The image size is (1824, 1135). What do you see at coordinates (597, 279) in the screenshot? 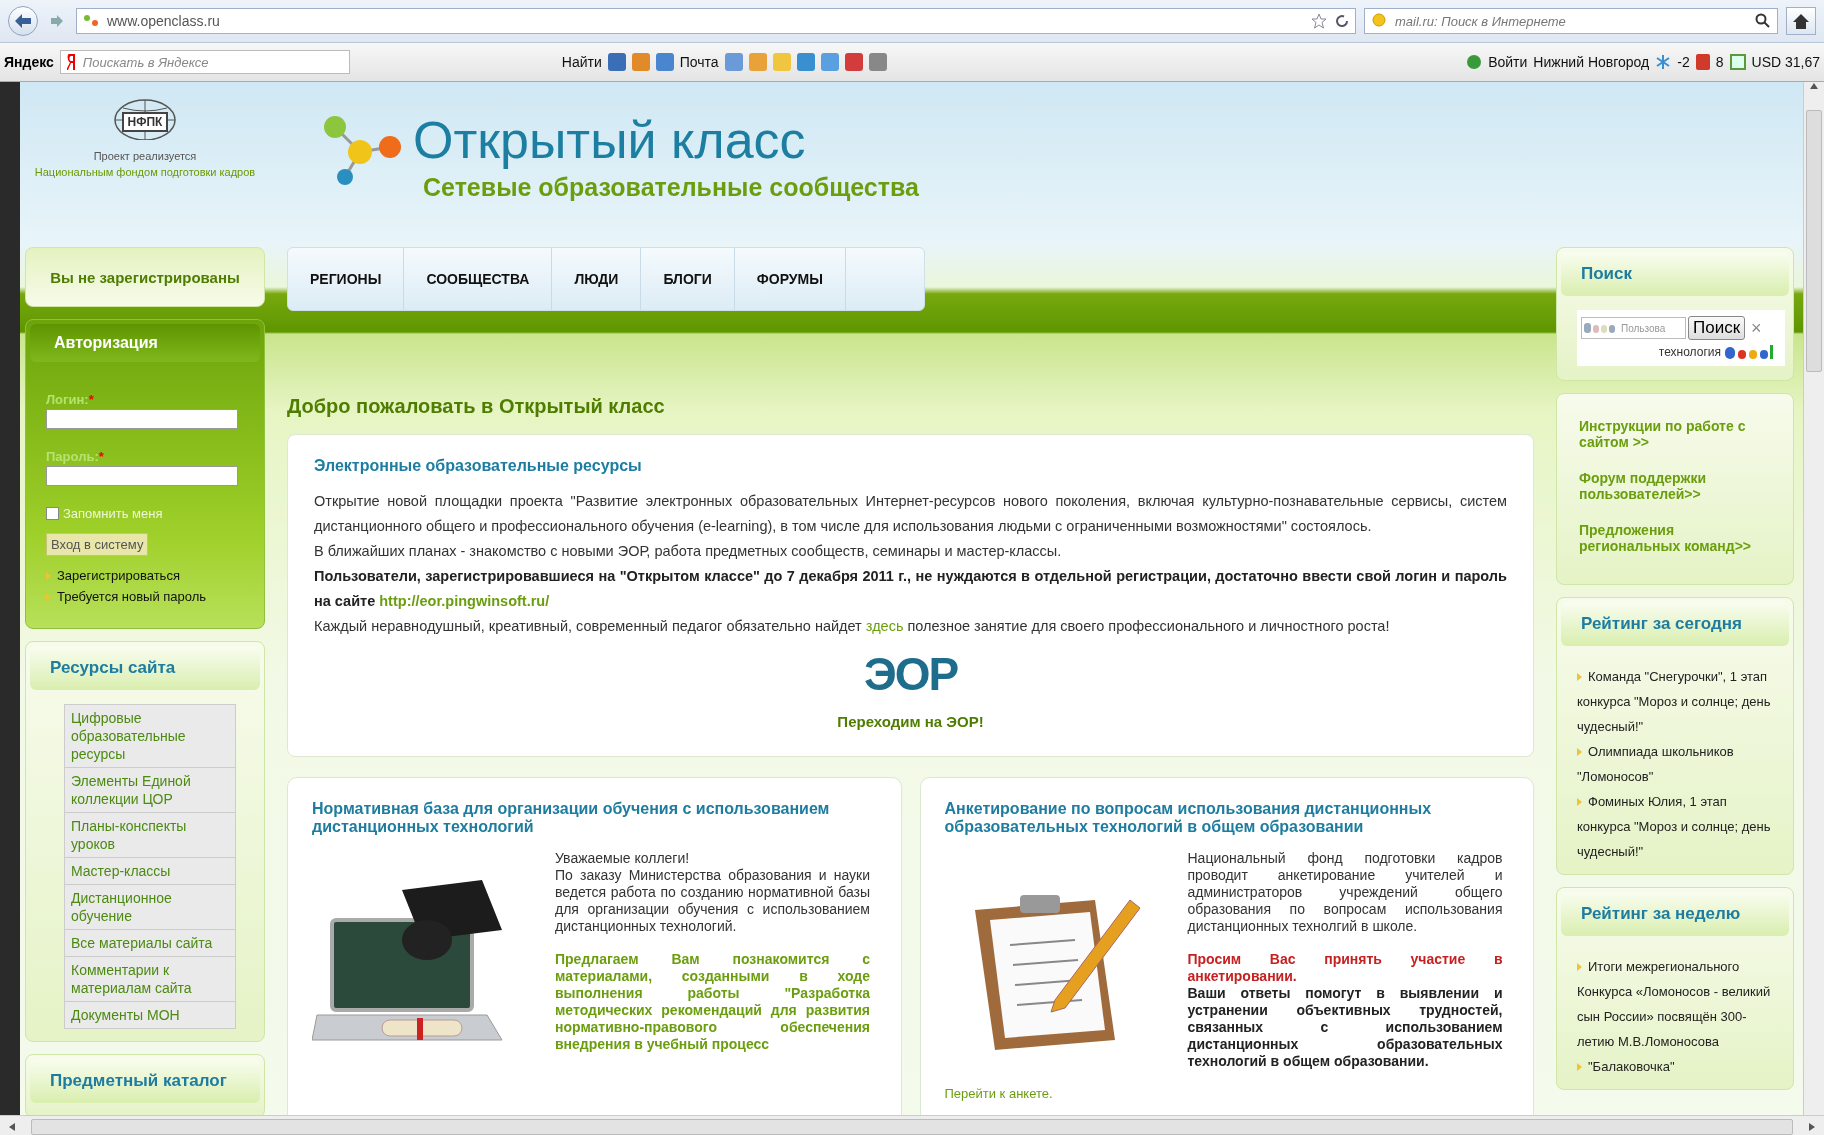
I see `nav-tab: ЛЮДИ` at bounding box center [597, 279].